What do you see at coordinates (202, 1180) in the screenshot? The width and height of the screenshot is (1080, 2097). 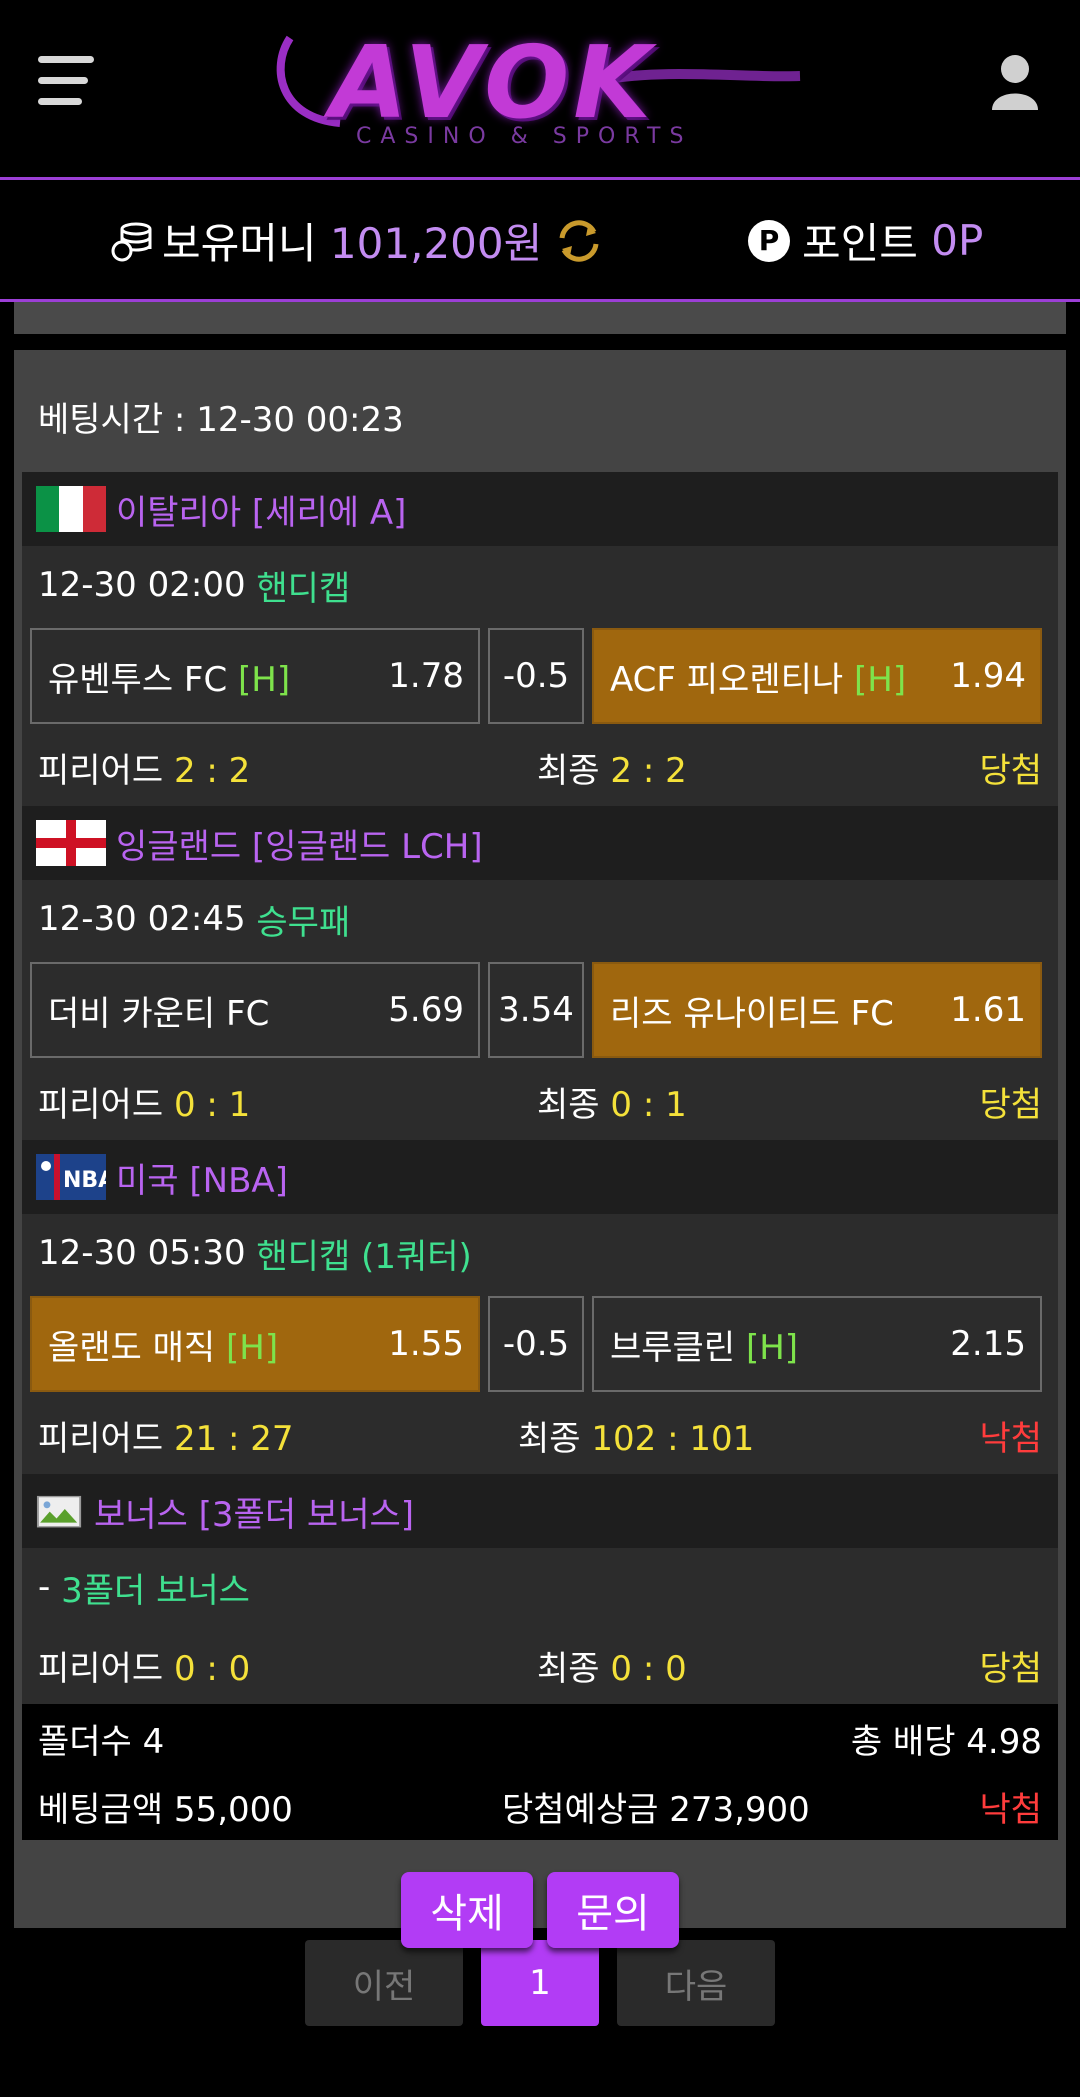 I see `league-name: 미국 [NBA]` at bounding box center [202, 1180].